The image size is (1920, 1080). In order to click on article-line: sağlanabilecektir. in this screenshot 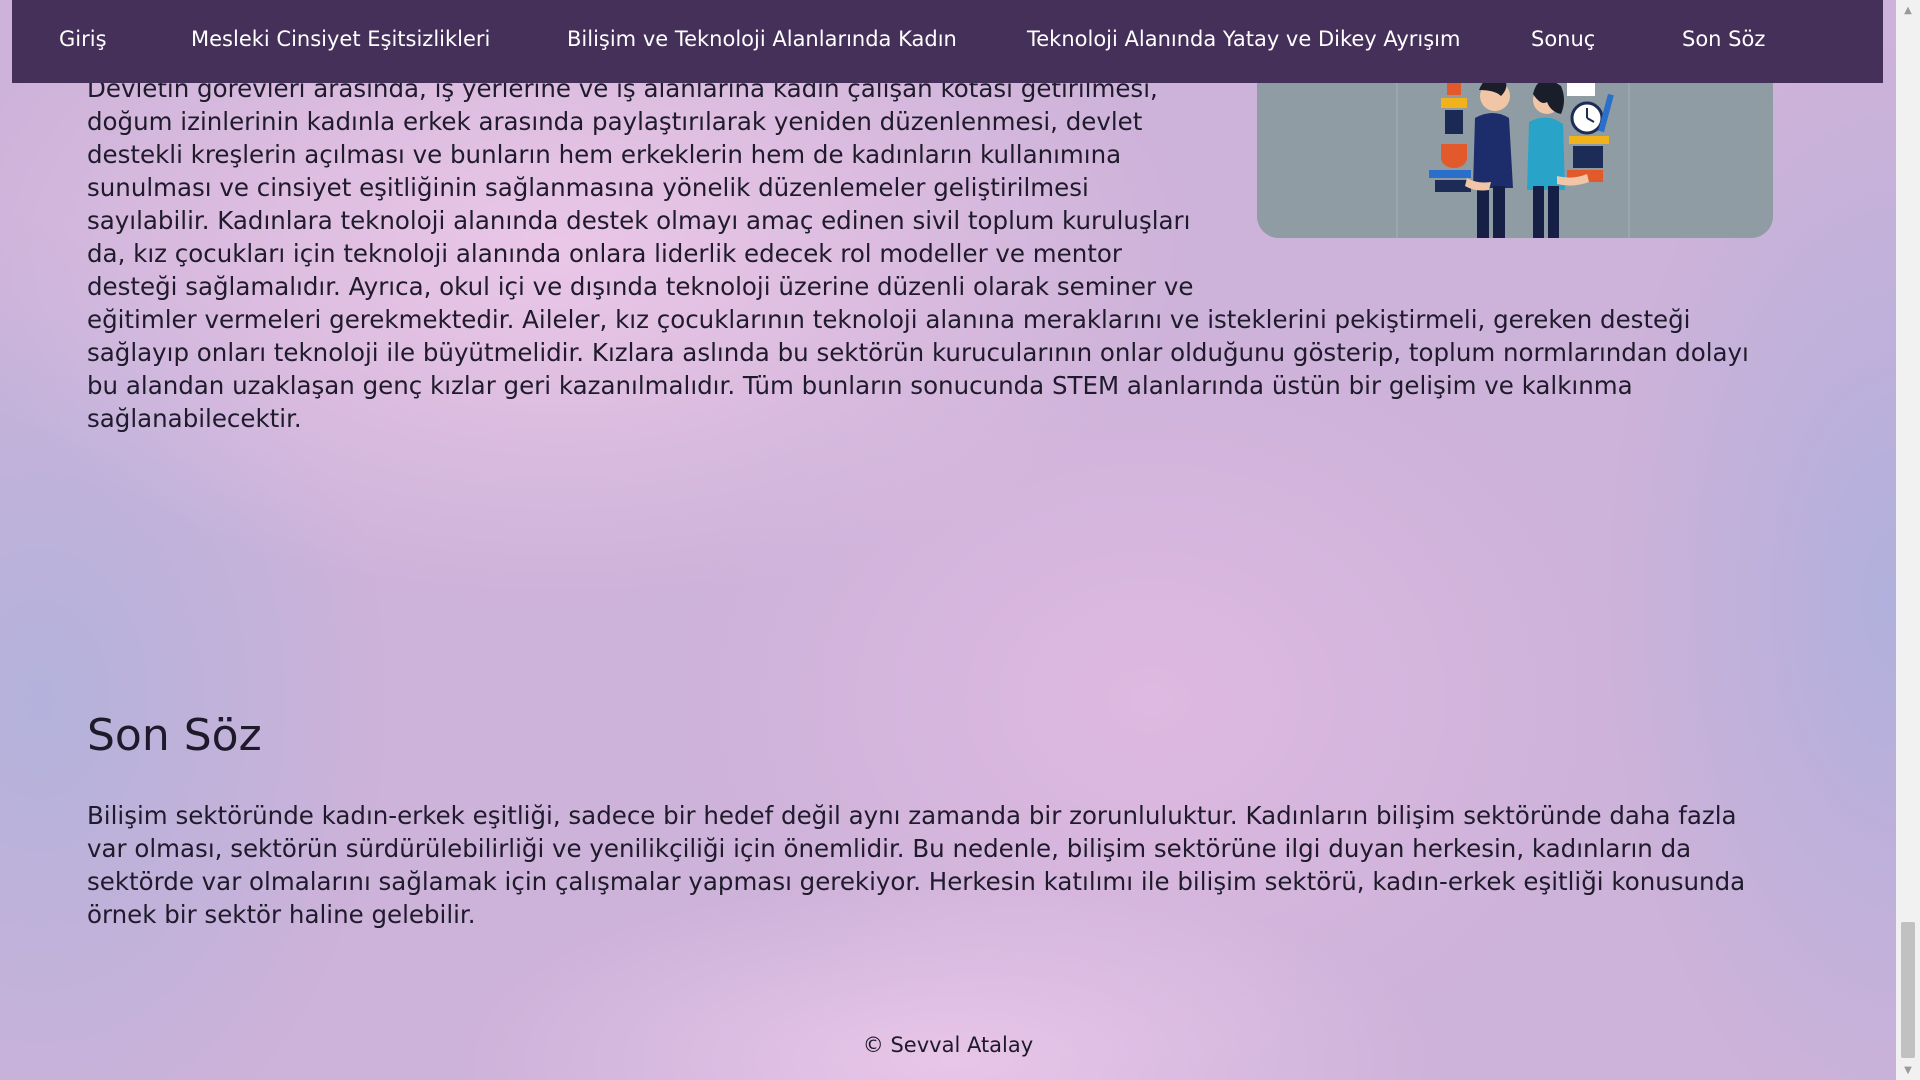, I will do `click(194, 418)`.